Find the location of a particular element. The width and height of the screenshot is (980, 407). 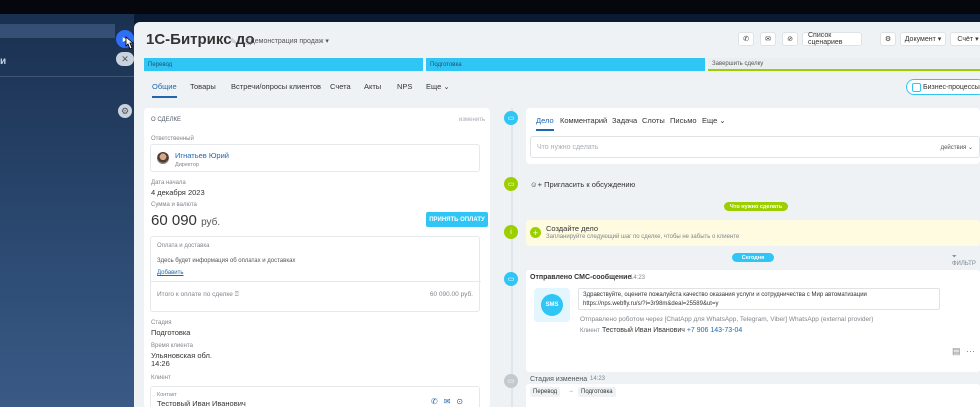

help-icon: ⍰ is located at coordinates (237, 294).